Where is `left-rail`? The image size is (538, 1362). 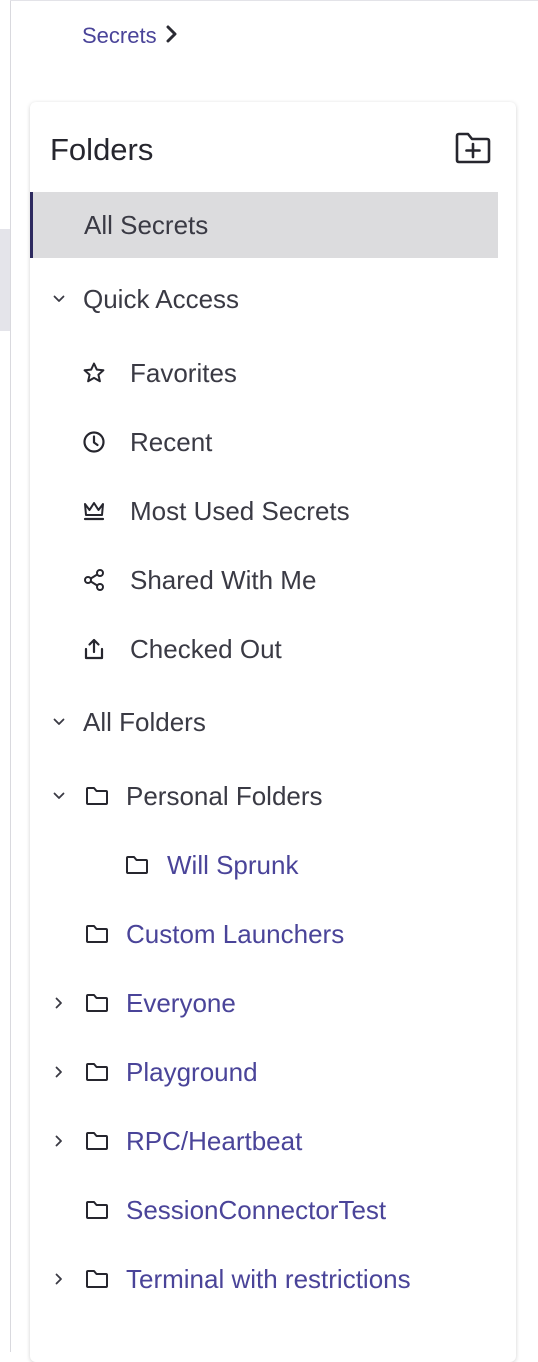
left-rail is located at coordinates (5, 676).